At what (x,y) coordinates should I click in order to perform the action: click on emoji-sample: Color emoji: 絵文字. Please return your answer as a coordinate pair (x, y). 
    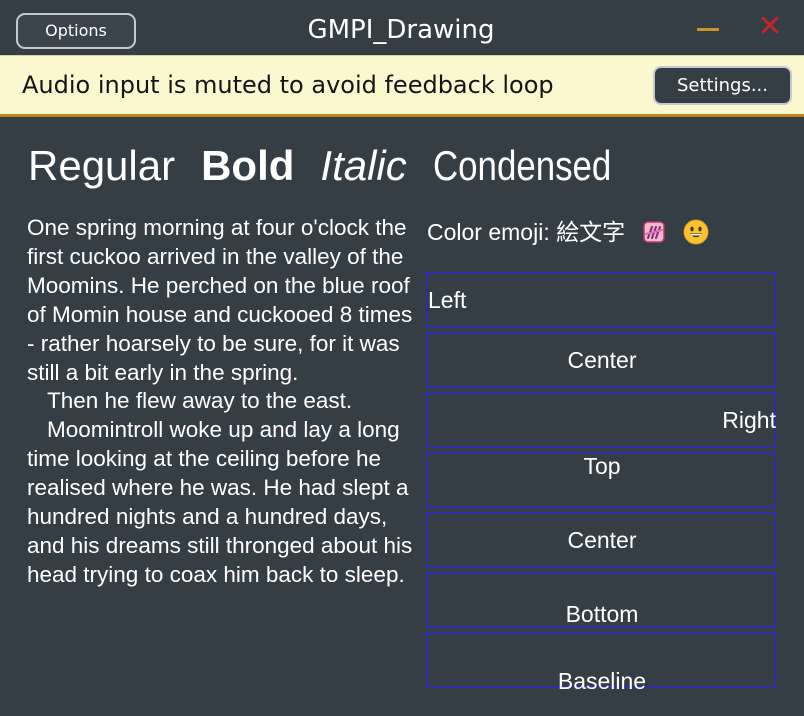
    Looking at the image, I should click on (568, 232).